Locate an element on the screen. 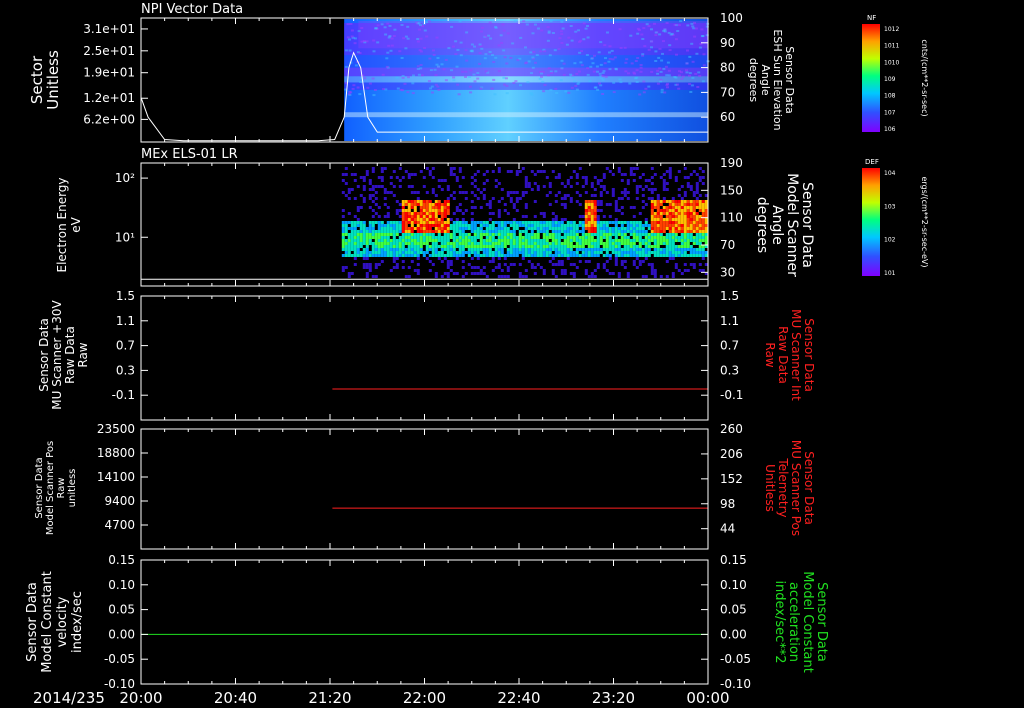  time-tick-label: 20:00 is located at coordinates (140, 698).